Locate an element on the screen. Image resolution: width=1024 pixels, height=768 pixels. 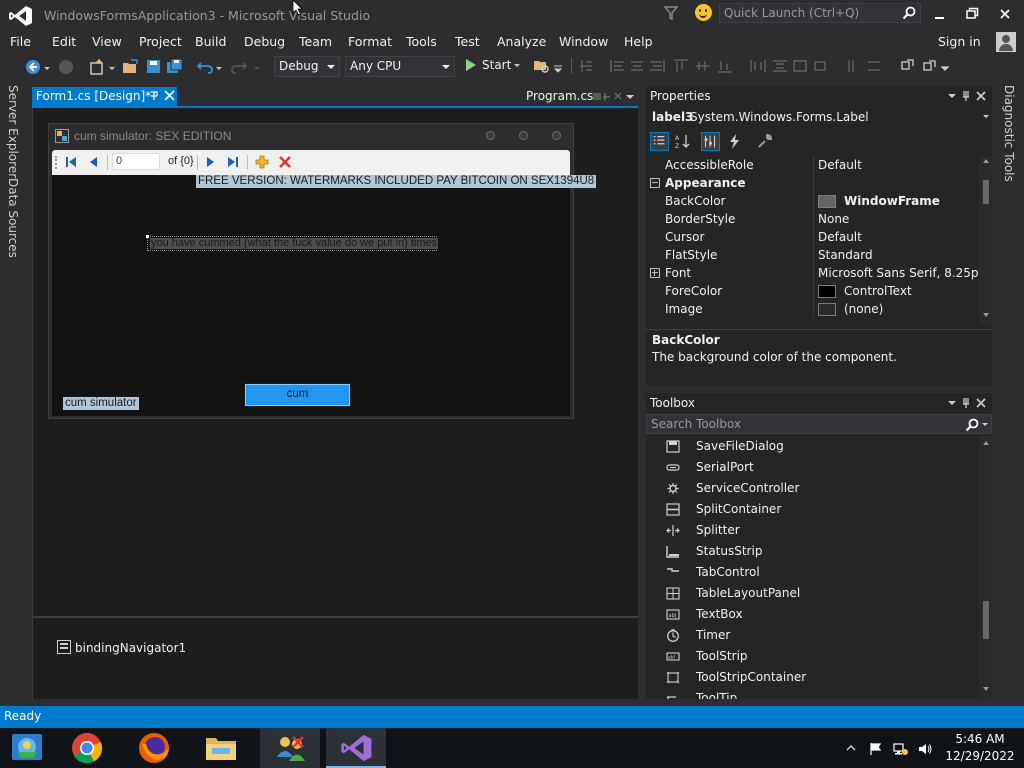
menu-test: Test is located at coordinates (467, 41).